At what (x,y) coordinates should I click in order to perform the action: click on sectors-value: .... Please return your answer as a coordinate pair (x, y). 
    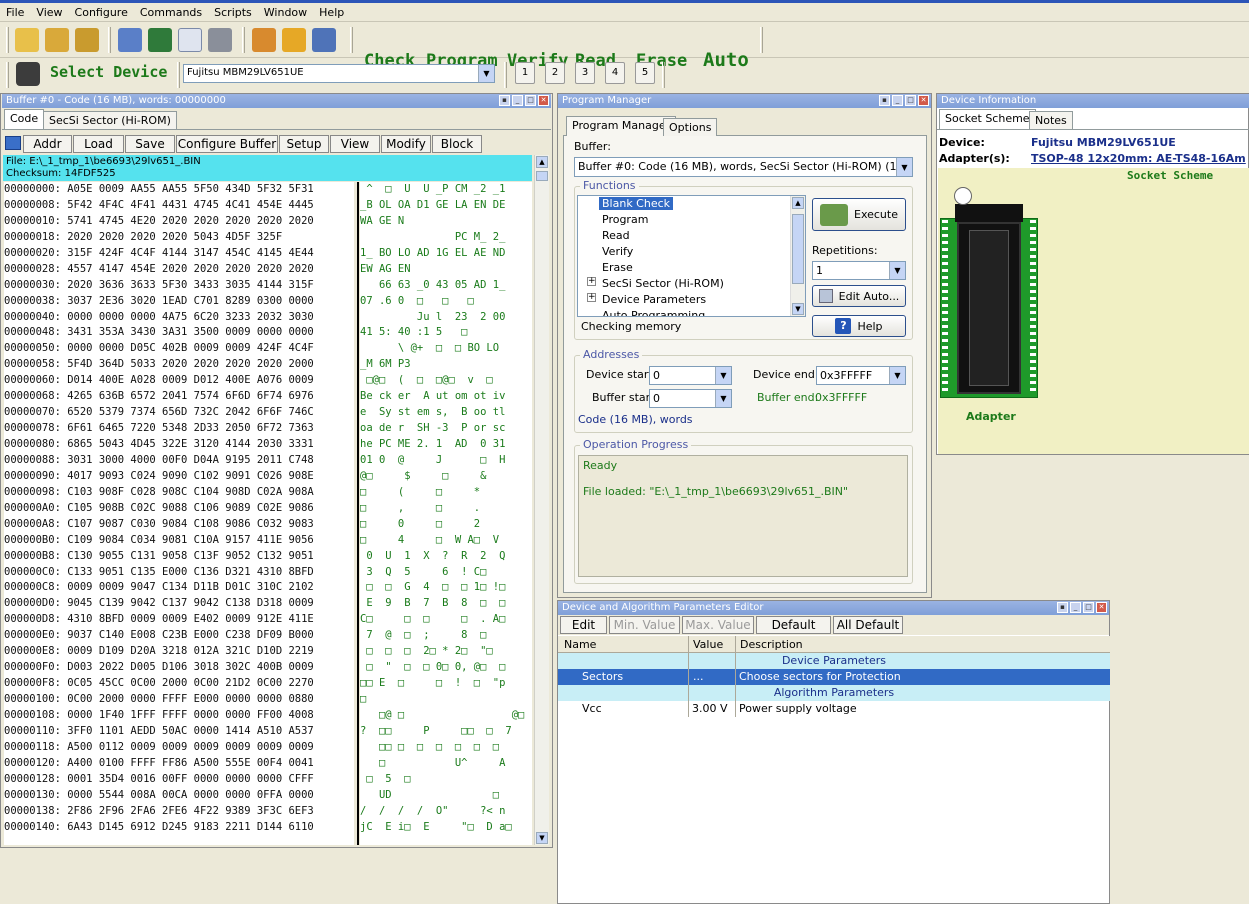
    Looking at the image, I should click on (698, 676).